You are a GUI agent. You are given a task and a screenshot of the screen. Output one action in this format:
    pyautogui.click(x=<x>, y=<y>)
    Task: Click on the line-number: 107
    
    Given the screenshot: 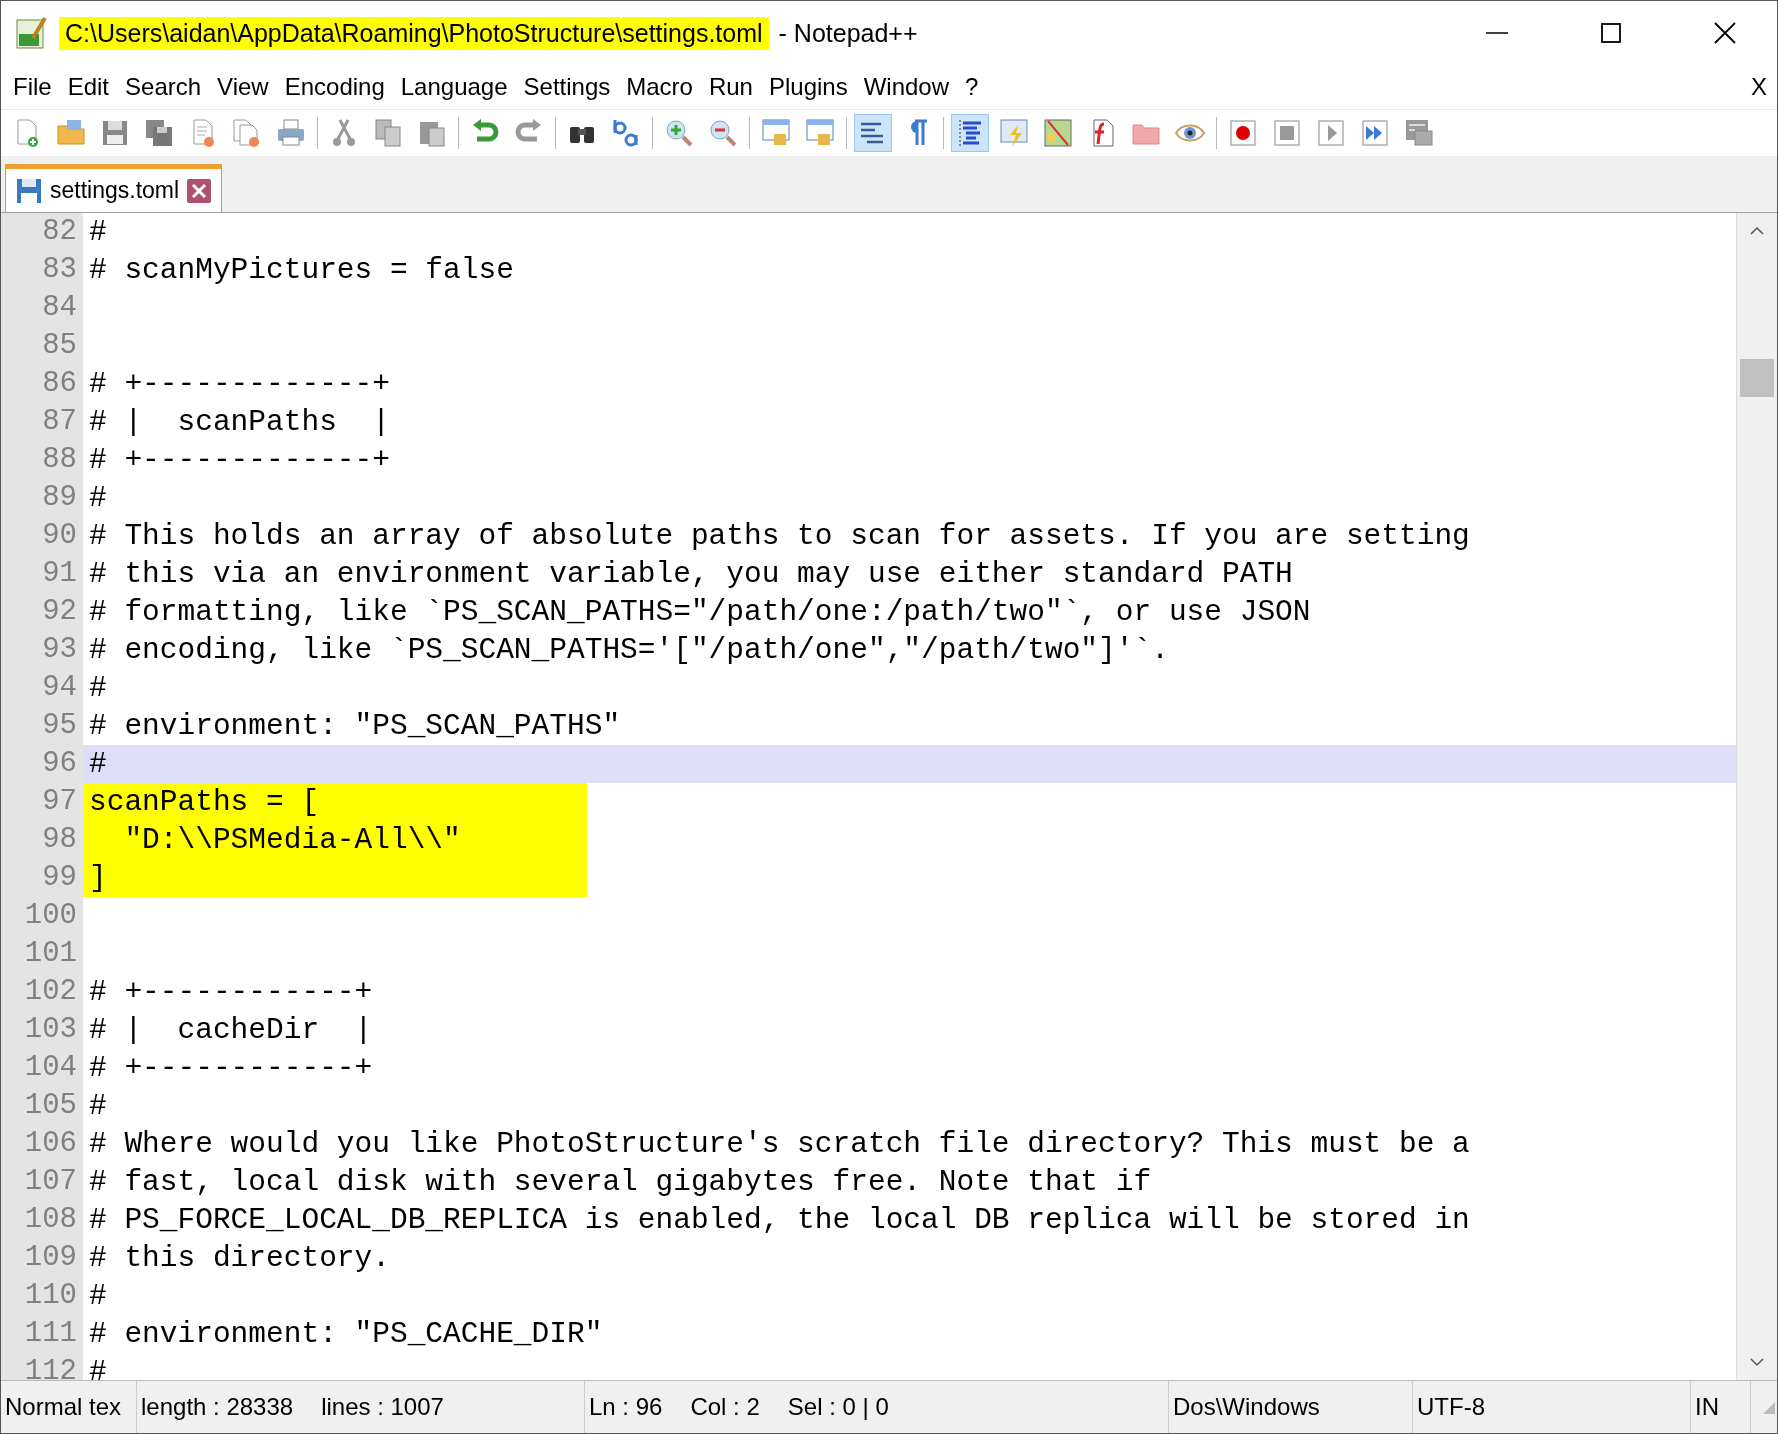 What is the action you would take?
    pyautogui.click(x=42, y=1182)
    